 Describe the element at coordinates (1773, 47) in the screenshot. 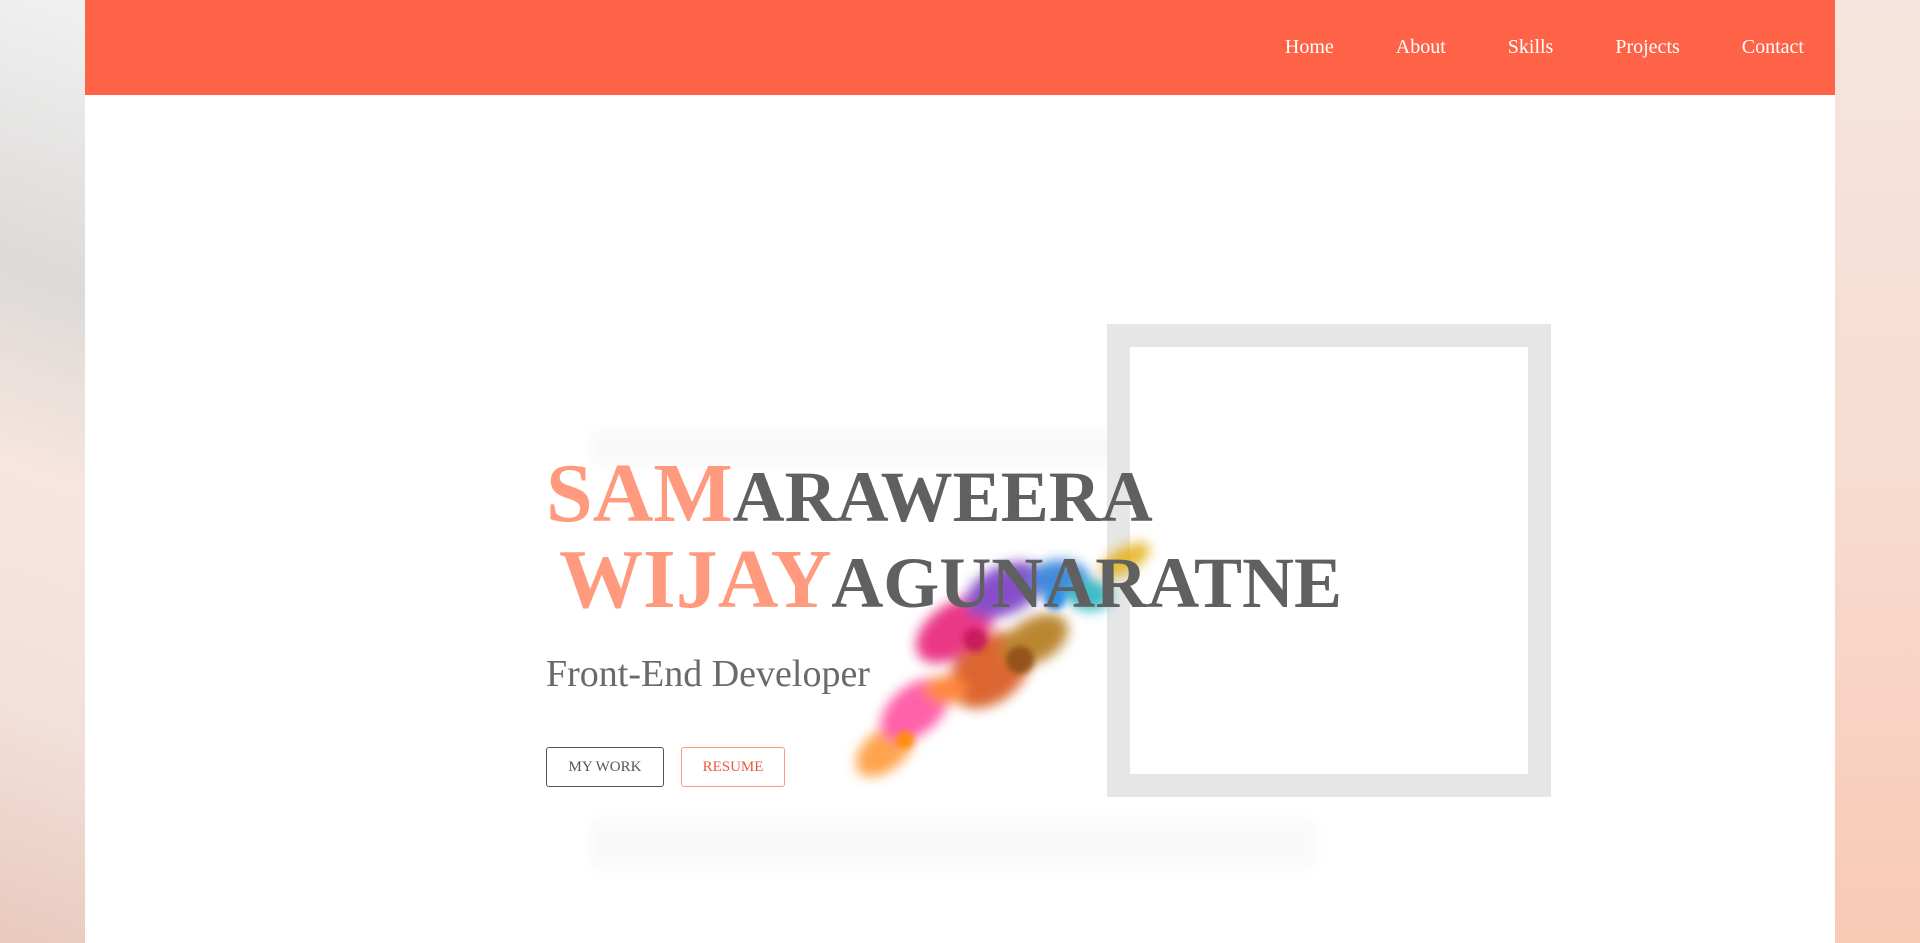

I see `nav-contact-link: Contact` at that location.